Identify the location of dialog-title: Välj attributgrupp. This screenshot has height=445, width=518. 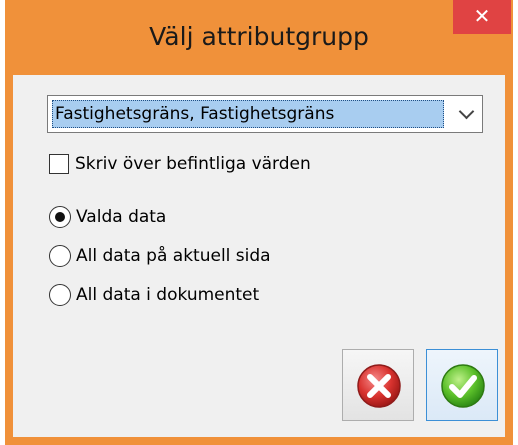
(259, 36).